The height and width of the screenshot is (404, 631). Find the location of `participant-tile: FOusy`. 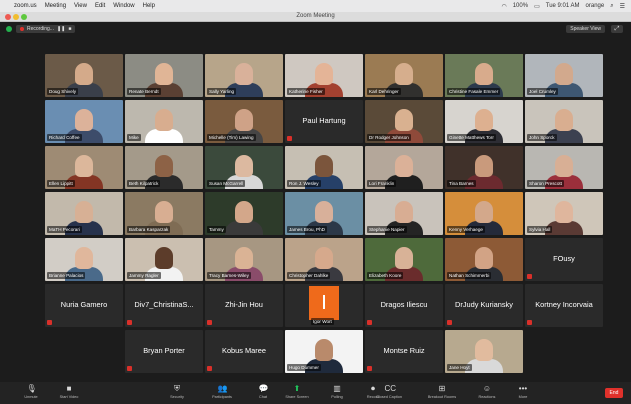

participant-tile: FOusy is located at coordinates (564, 259).